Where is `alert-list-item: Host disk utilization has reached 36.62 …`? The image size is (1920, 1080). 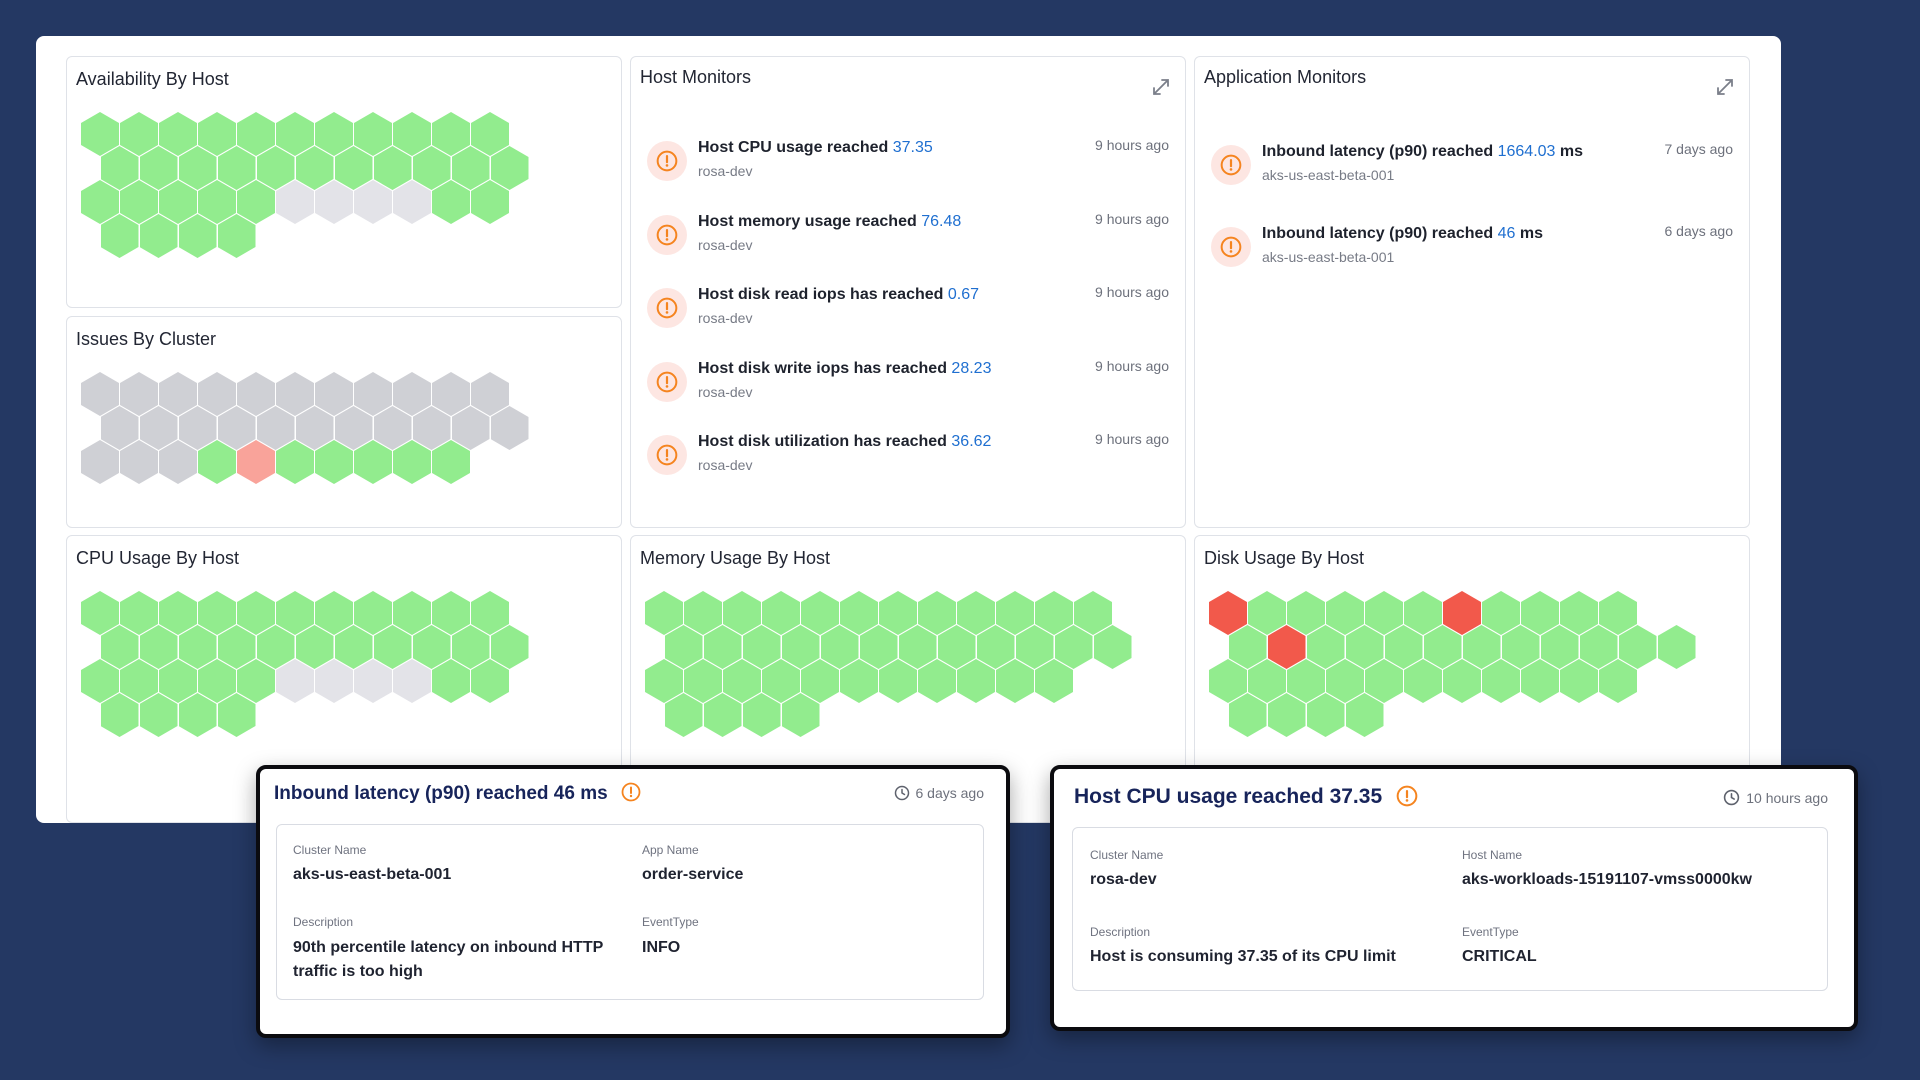
alert-list-item: Host disk utilization has reached 36.62 … is located at coordinates (908, 459).